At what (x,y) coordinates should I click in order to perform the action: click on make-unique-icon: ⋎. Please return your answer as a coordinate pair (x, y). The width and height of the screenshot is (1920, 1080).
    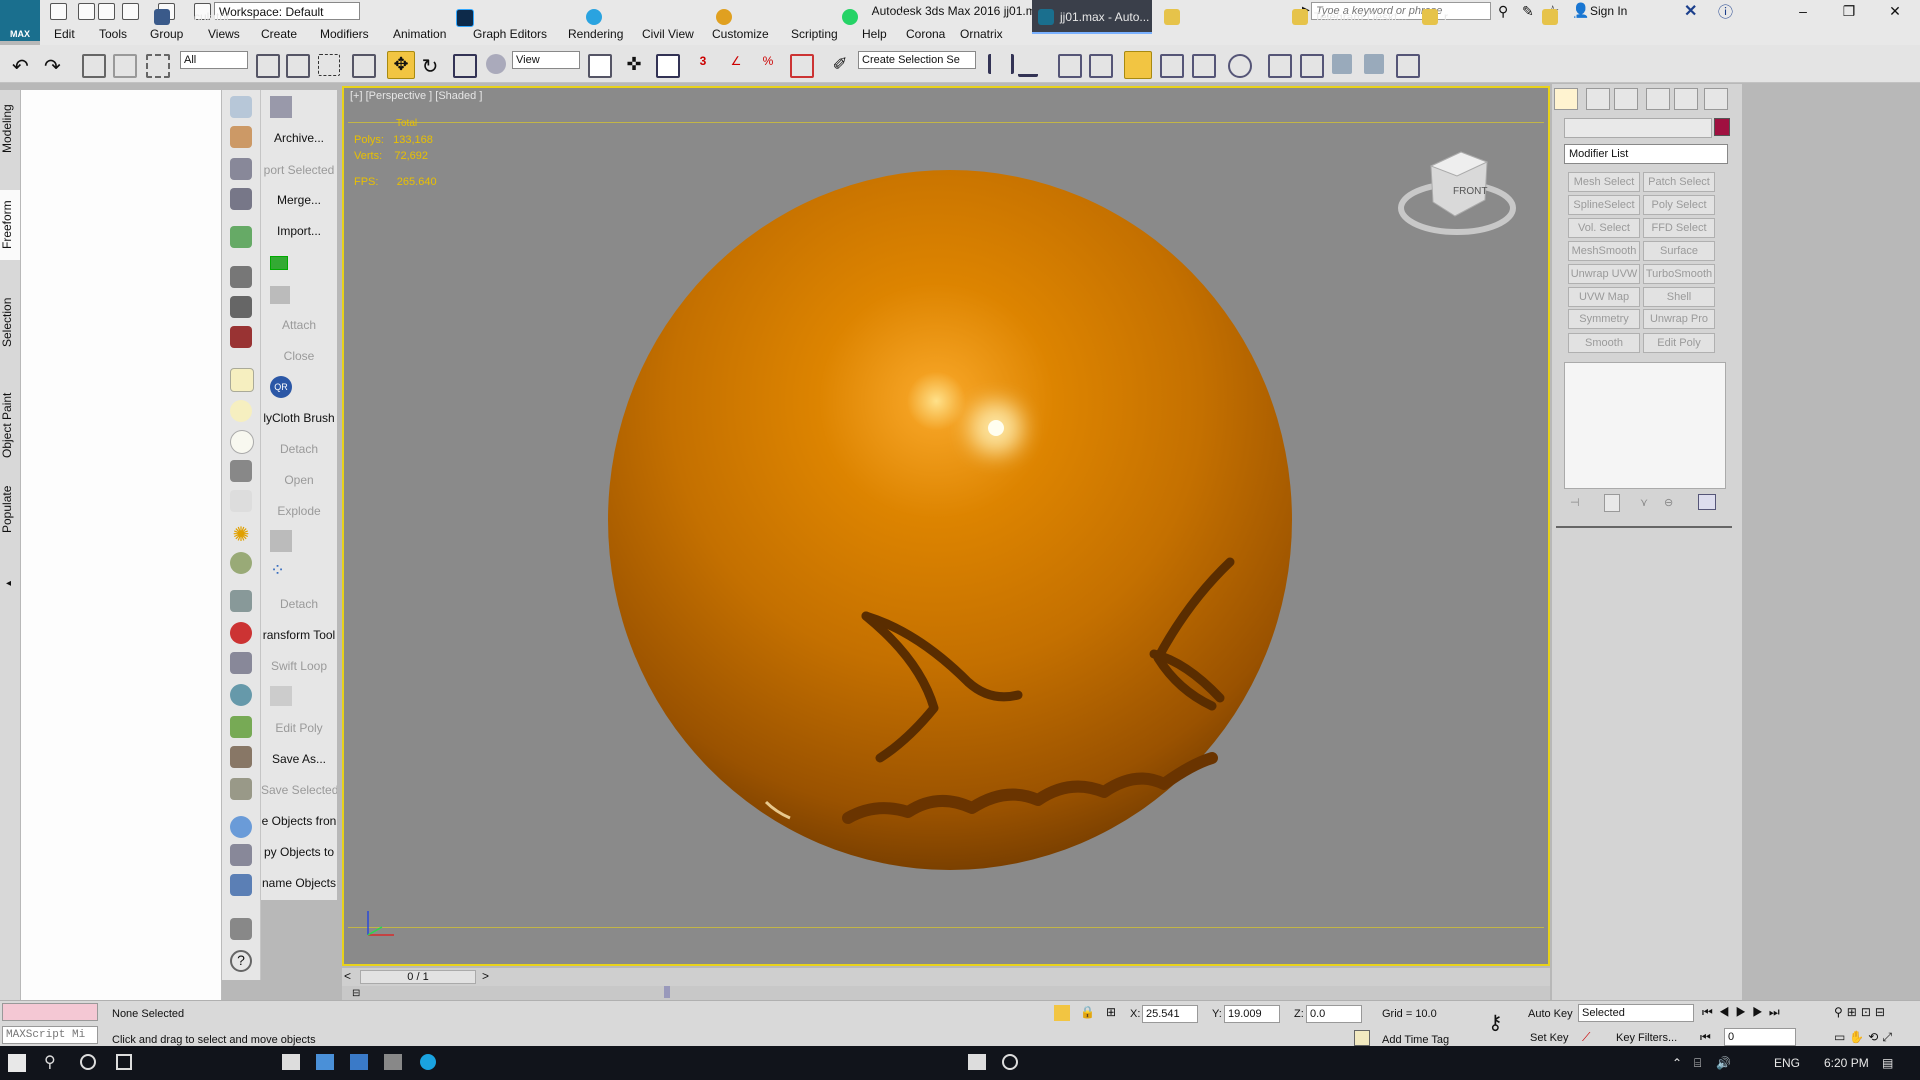
    Looking at the image, I should click on (1644, 502).